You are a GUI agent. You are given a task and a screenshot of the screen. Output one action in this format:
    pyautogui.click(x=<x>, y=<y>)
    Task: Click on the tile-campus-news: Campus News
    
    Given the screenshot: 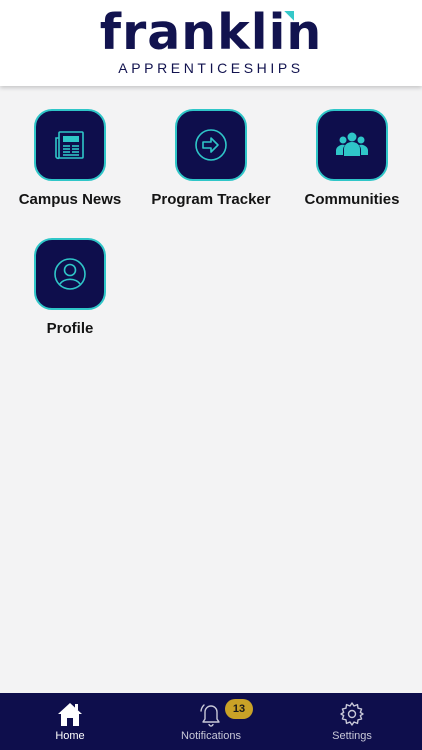 What is the action you would take?
    pyautogui.click(x=70, y=158)
    